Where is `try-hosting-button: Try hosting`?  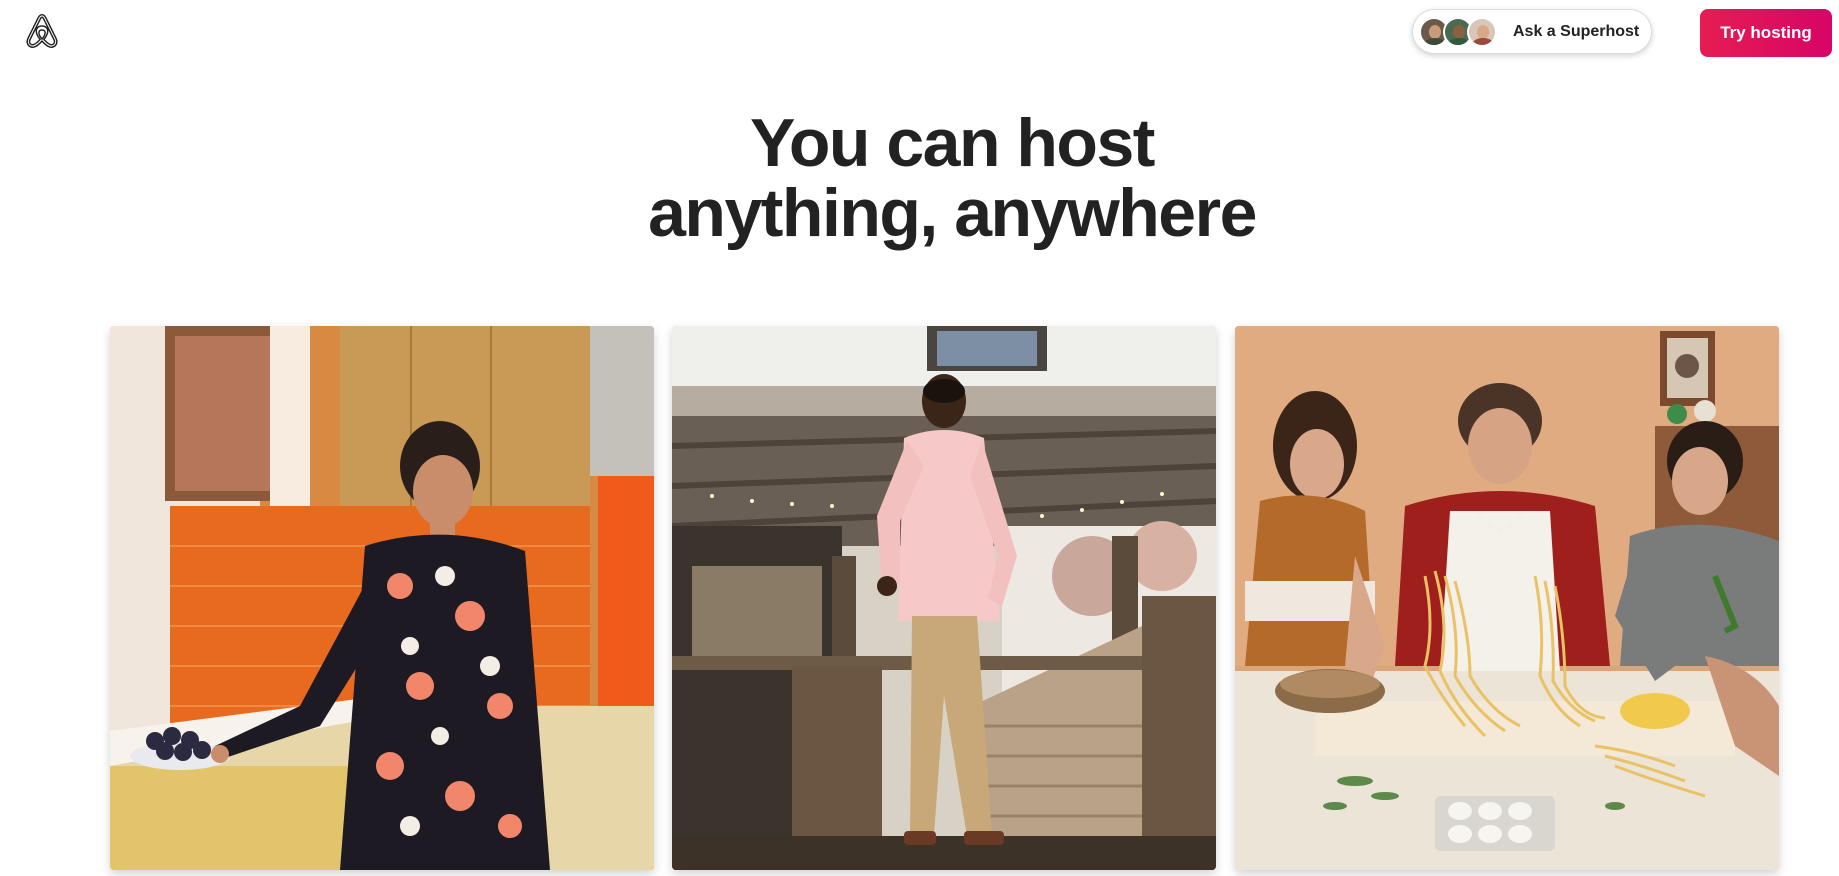 try-hosting-button: Try hosting is located at coordinates (1766, 33).